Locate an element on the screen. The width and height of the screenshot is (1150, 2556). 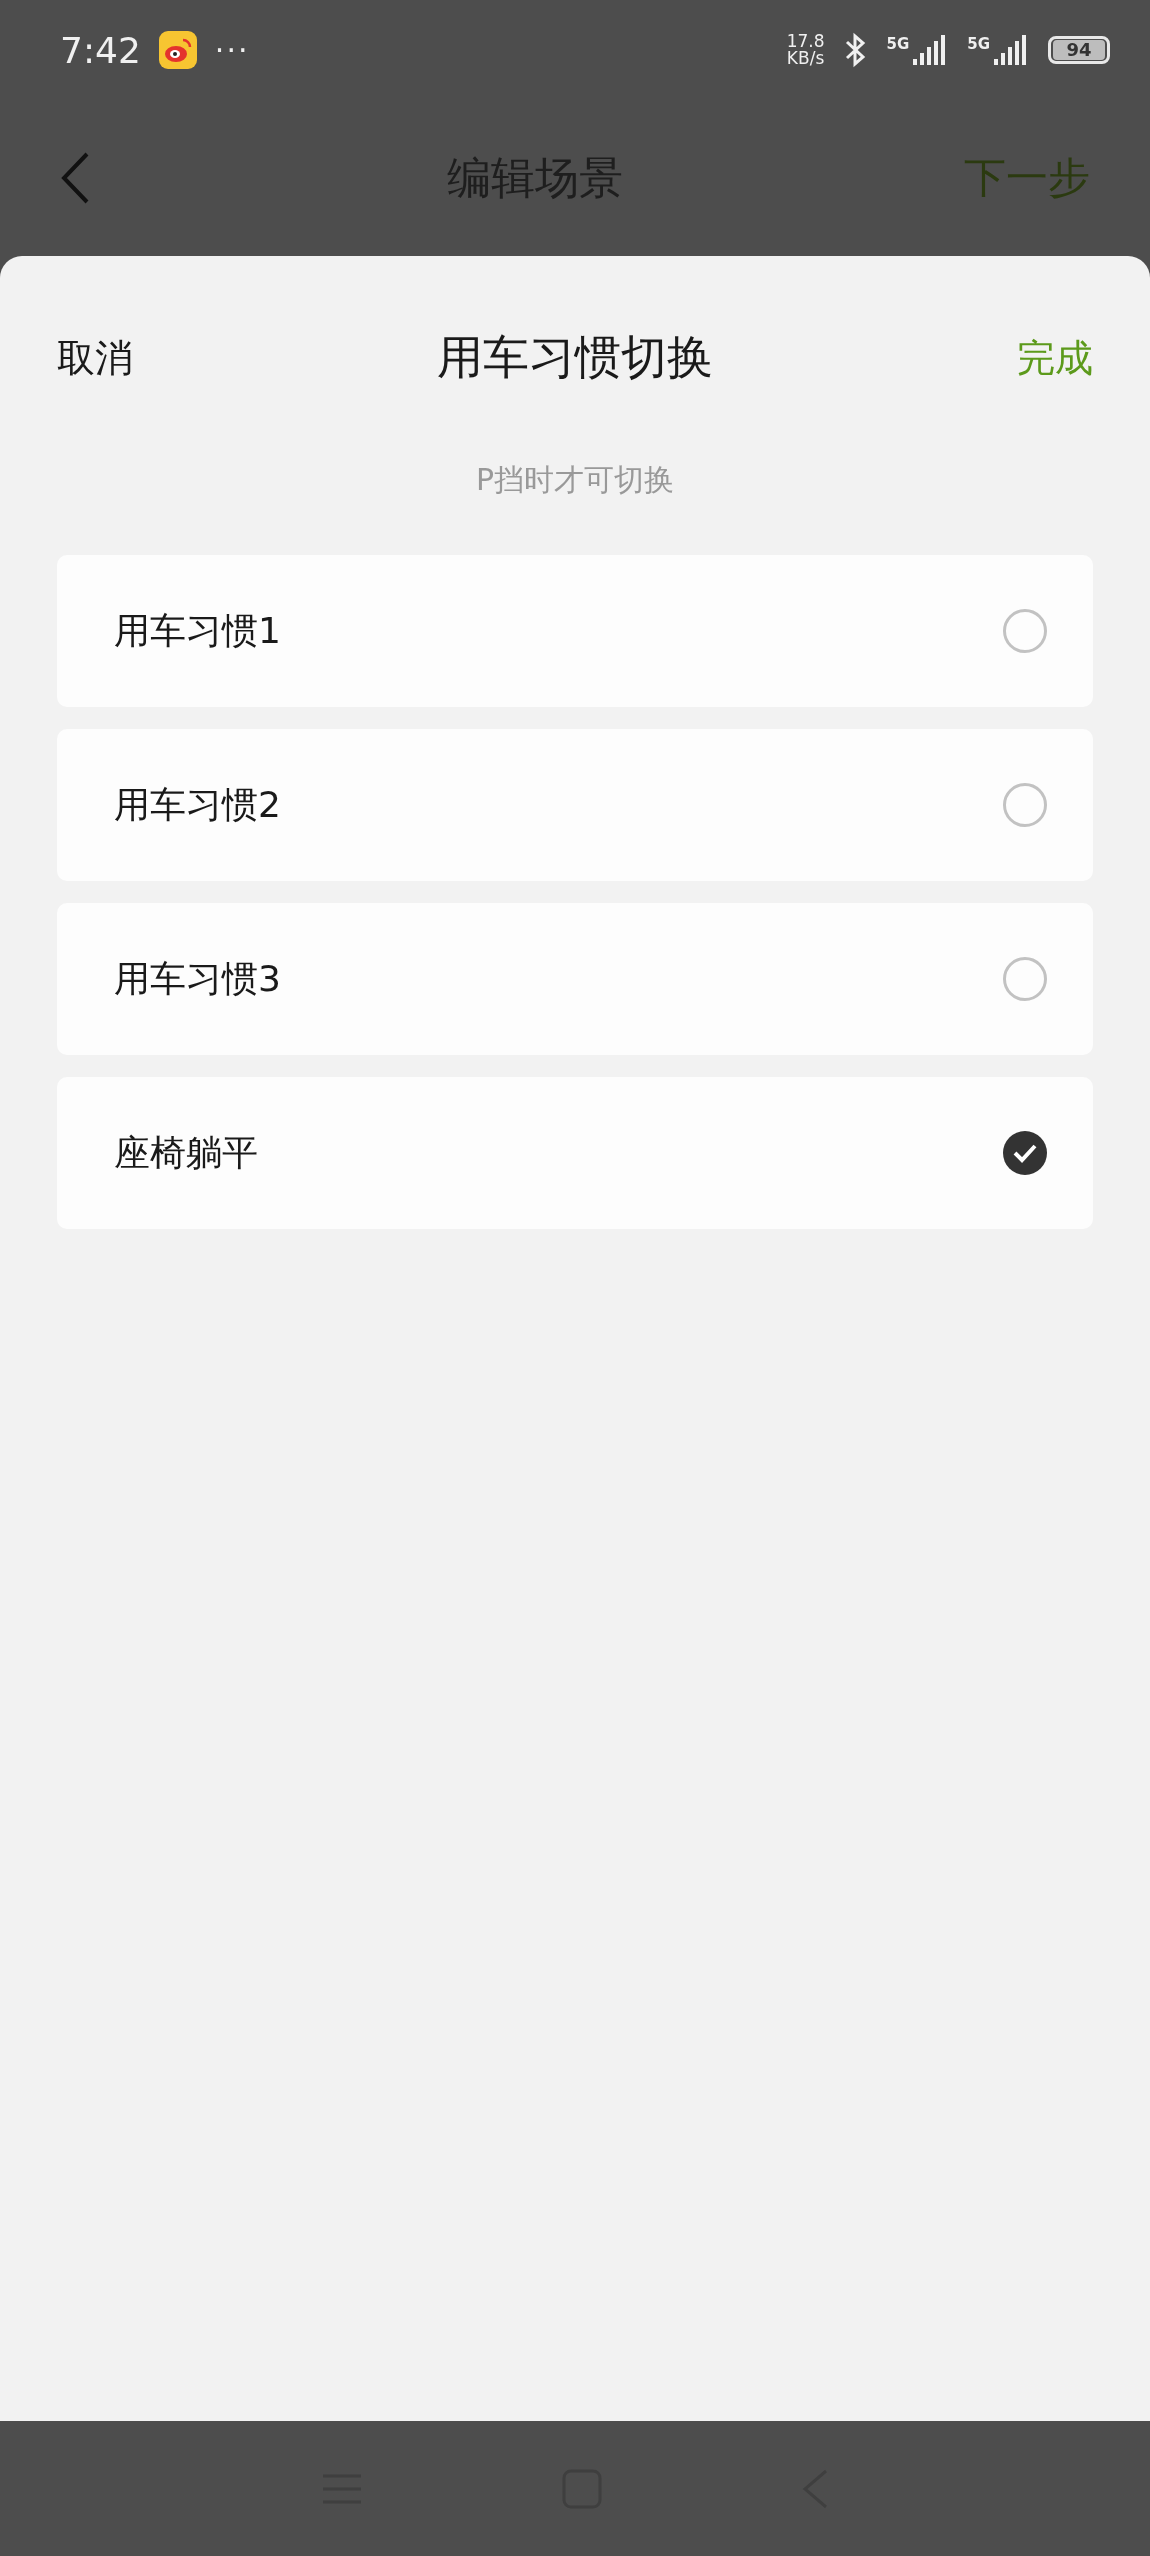
option-row: 用车习惯2 is located at coordinates (575, 805).